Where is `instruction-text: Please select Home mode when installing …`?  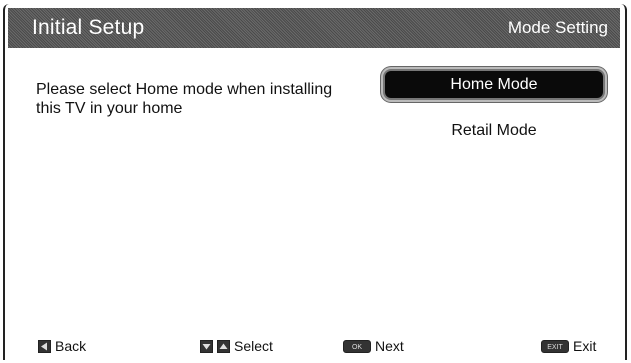
instruction-text: Please select Home mode when installing … is located at coordinates (184, 99).